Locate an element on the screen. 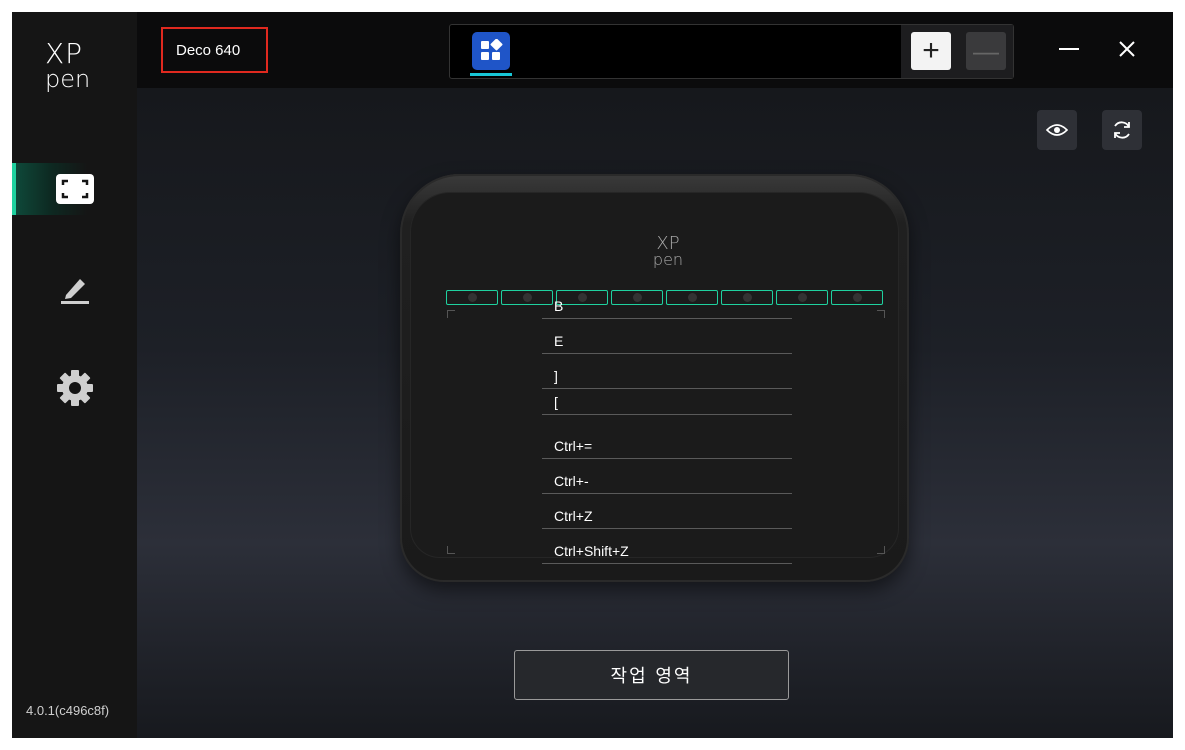 The height and width of the screenshot is (750, 1185). device-name-label: Deco 640 is located at coordinates (208, 50).